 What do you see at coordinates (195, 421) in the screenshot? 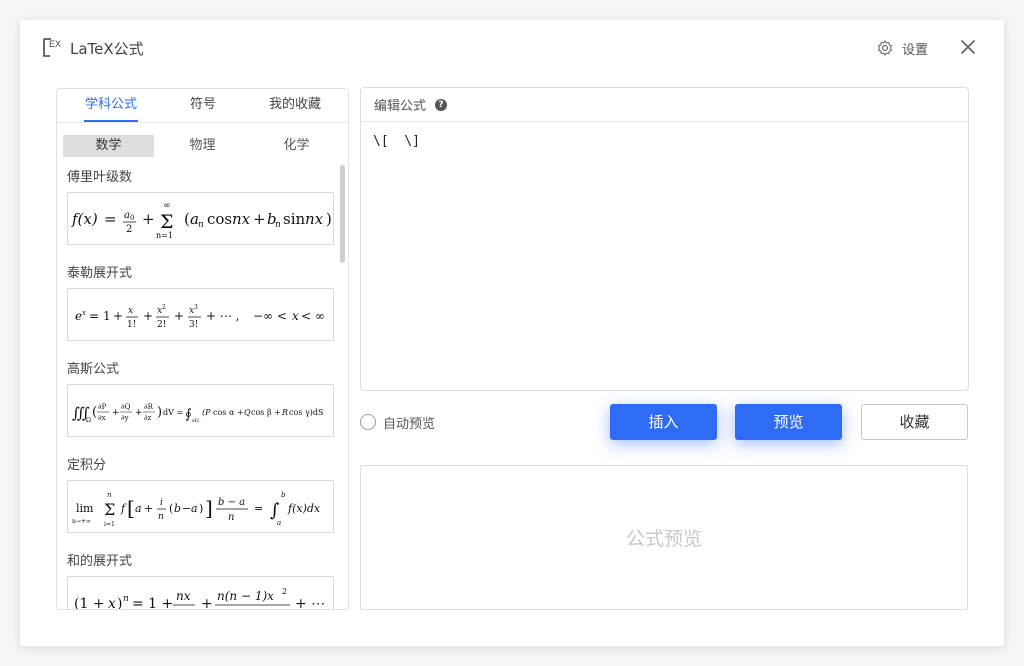
I see `svg-text: ∂Ω` at bounding box center [195, 421].